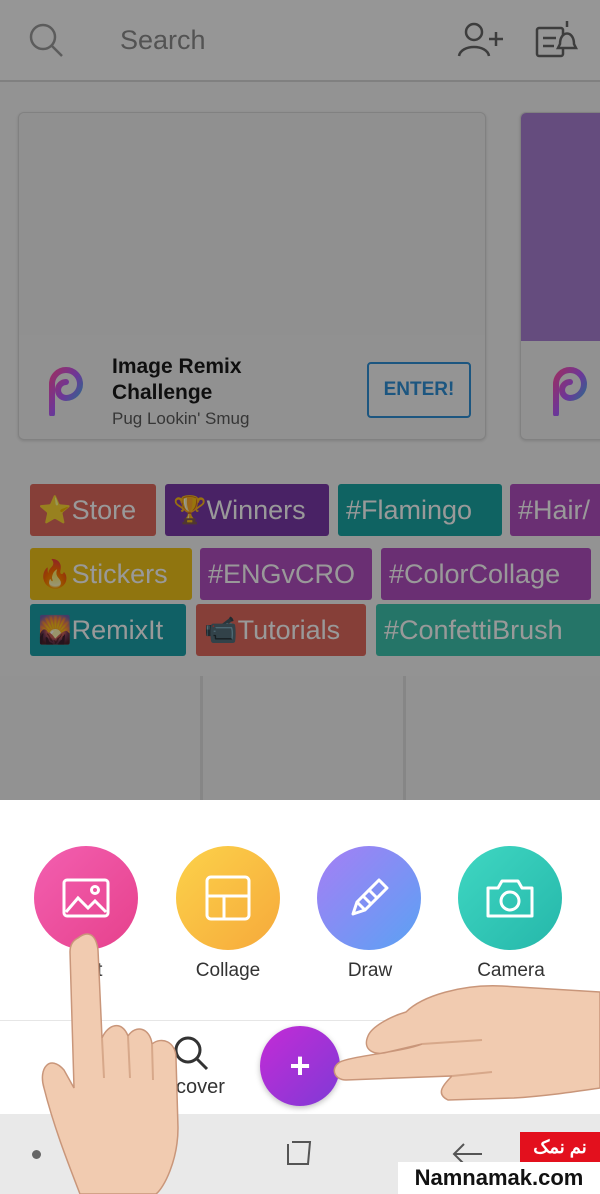 The width and height of the screenshot is (600, 1194). What do you see at coordinates (466, 1043) in the screenshot?
I see `pointing-hand-right` at bounding box center [466, 1043].